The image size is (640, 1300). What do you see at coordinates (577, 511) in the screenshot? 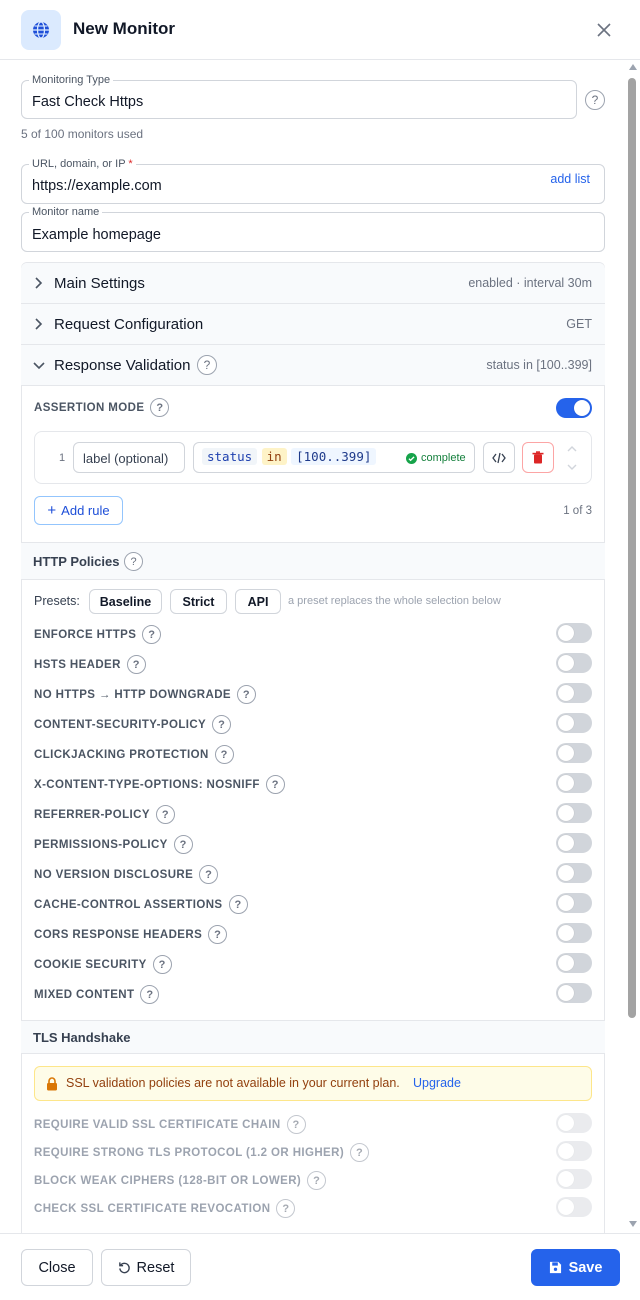
I see `rule-count: 1 of 3` at bounding box center [577, 511].